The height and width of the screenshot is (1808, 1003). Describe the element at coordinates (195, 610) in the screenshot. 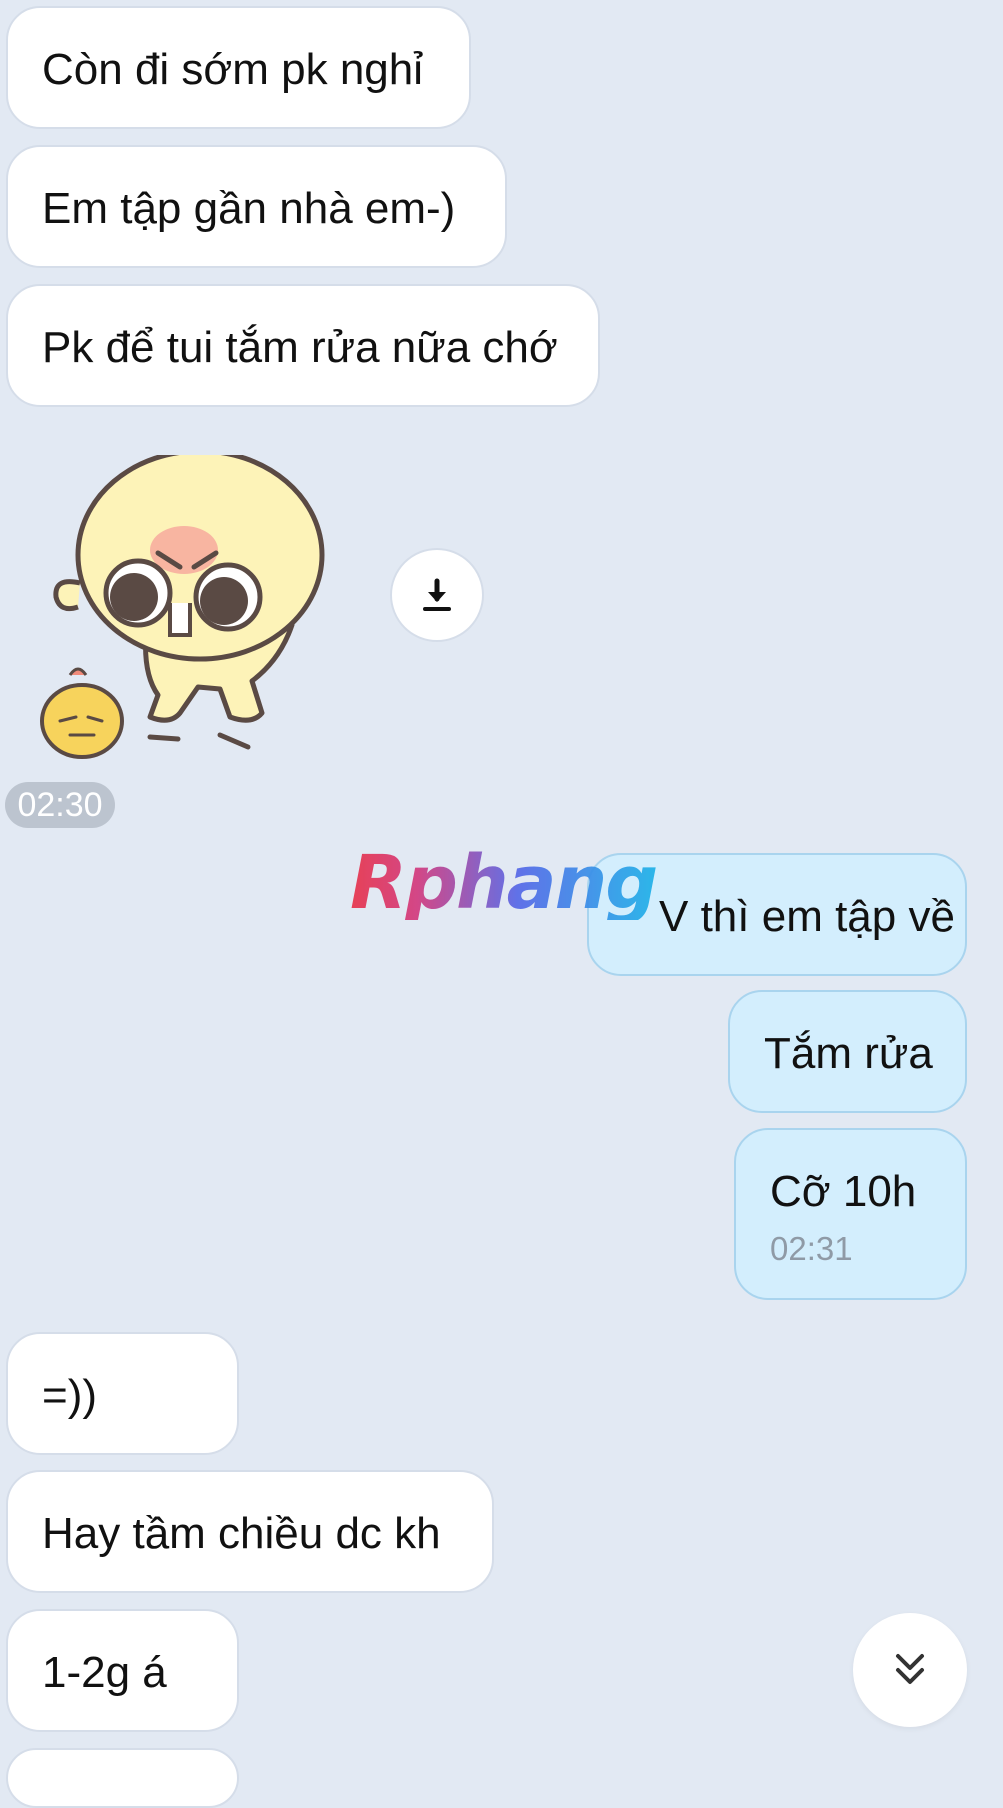

I see `sticker-image` at that location.